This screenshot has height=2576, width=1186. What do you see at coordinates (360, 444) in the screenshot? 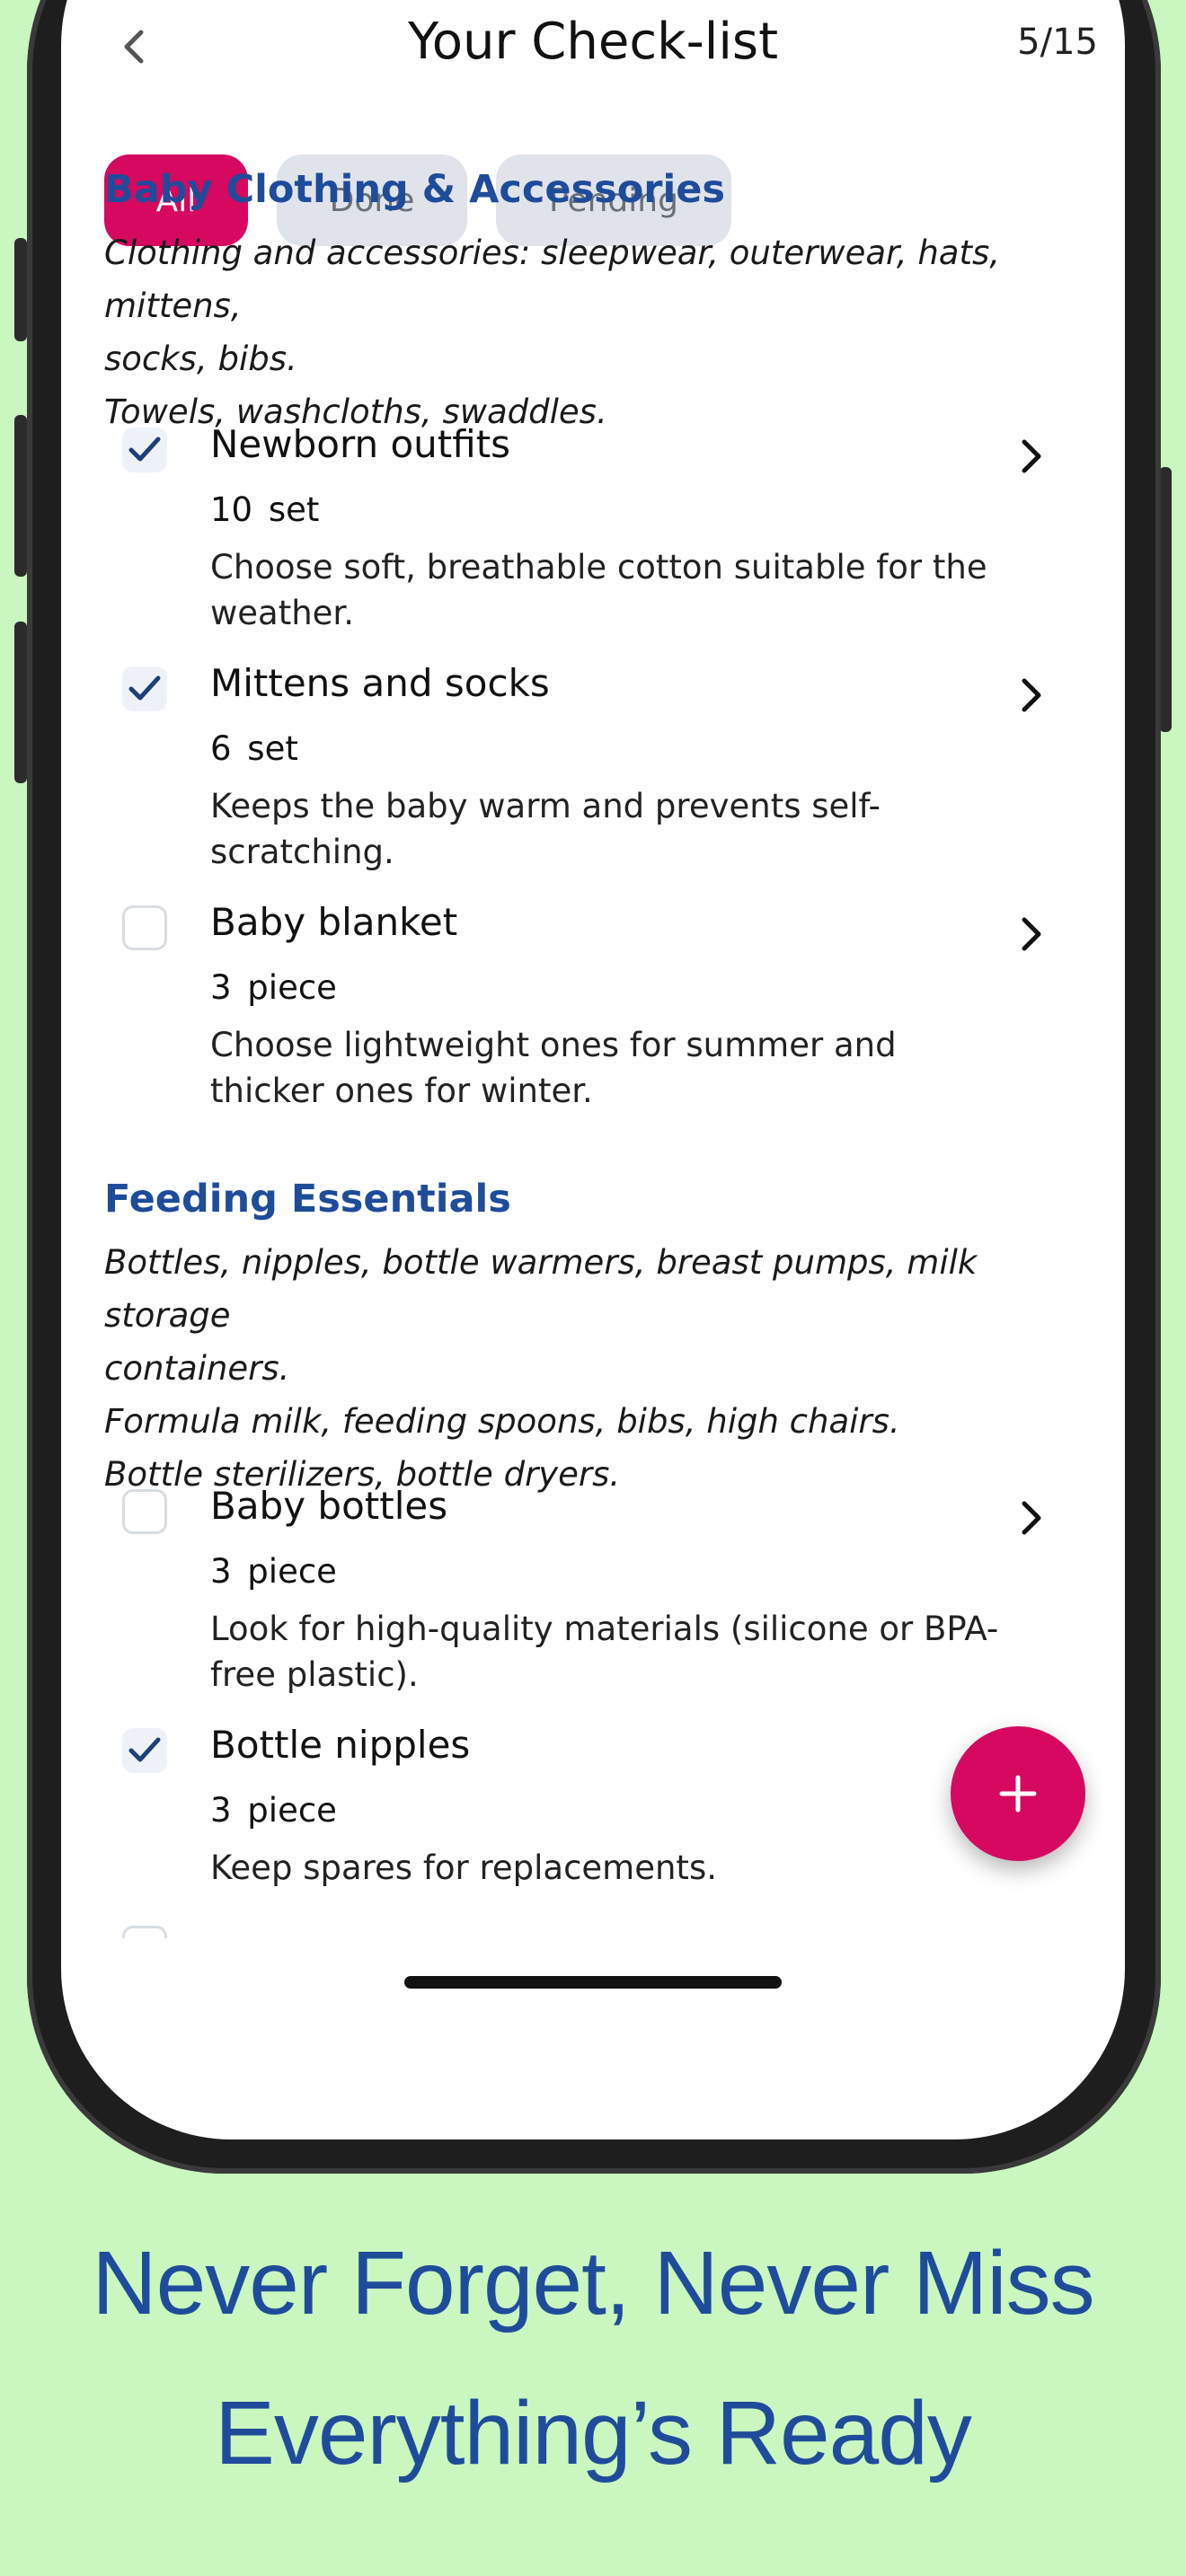
I see `item-name: Newborn outfits` at bounding box center [360, 444].